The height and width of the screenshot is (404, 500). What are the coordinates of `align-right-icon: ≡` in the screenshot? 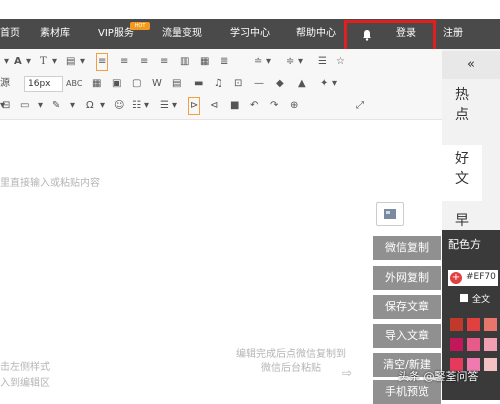 It's located at (144, 62).